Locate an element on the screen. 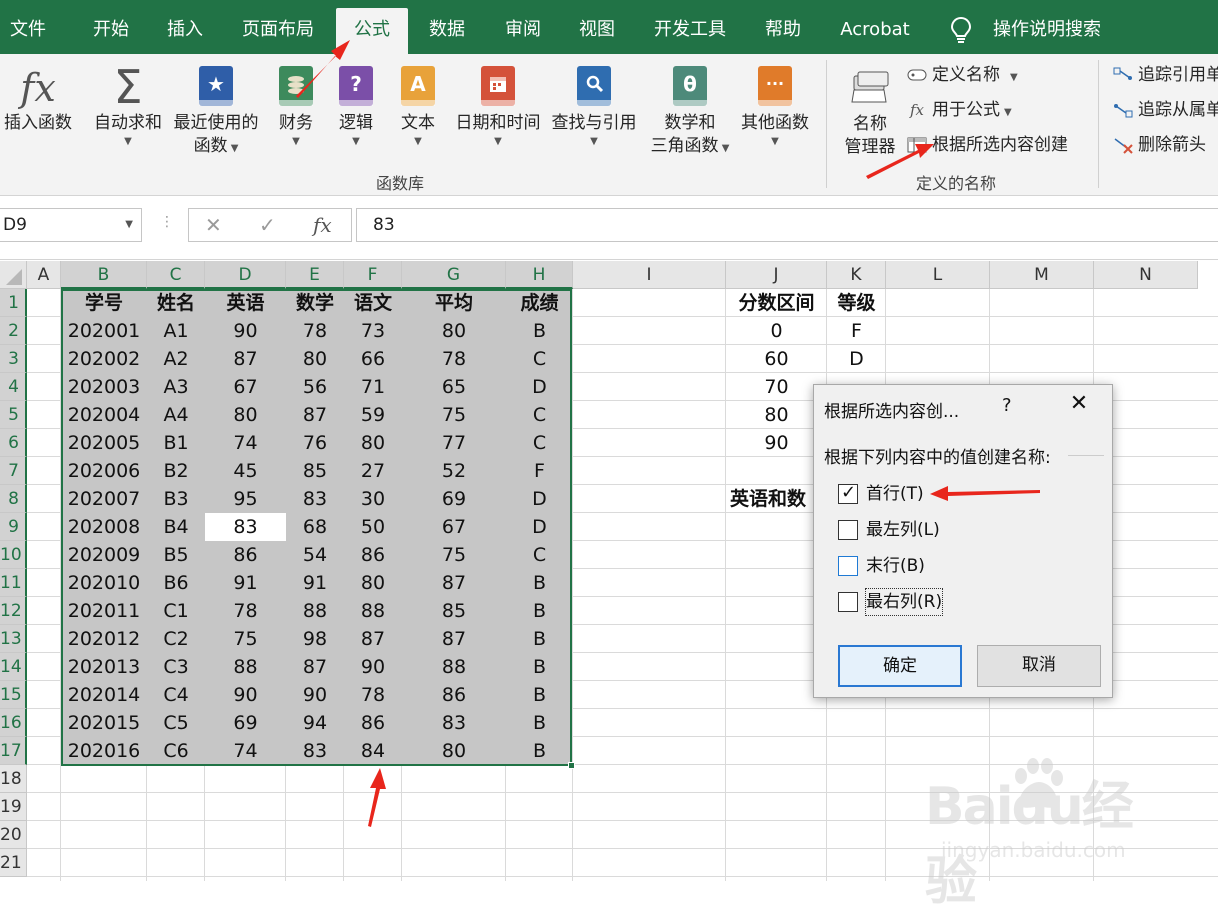 Image resolution: width=1218 pixels, height=914 pixels. column-header-a: A is located at coordinates (44, 275).